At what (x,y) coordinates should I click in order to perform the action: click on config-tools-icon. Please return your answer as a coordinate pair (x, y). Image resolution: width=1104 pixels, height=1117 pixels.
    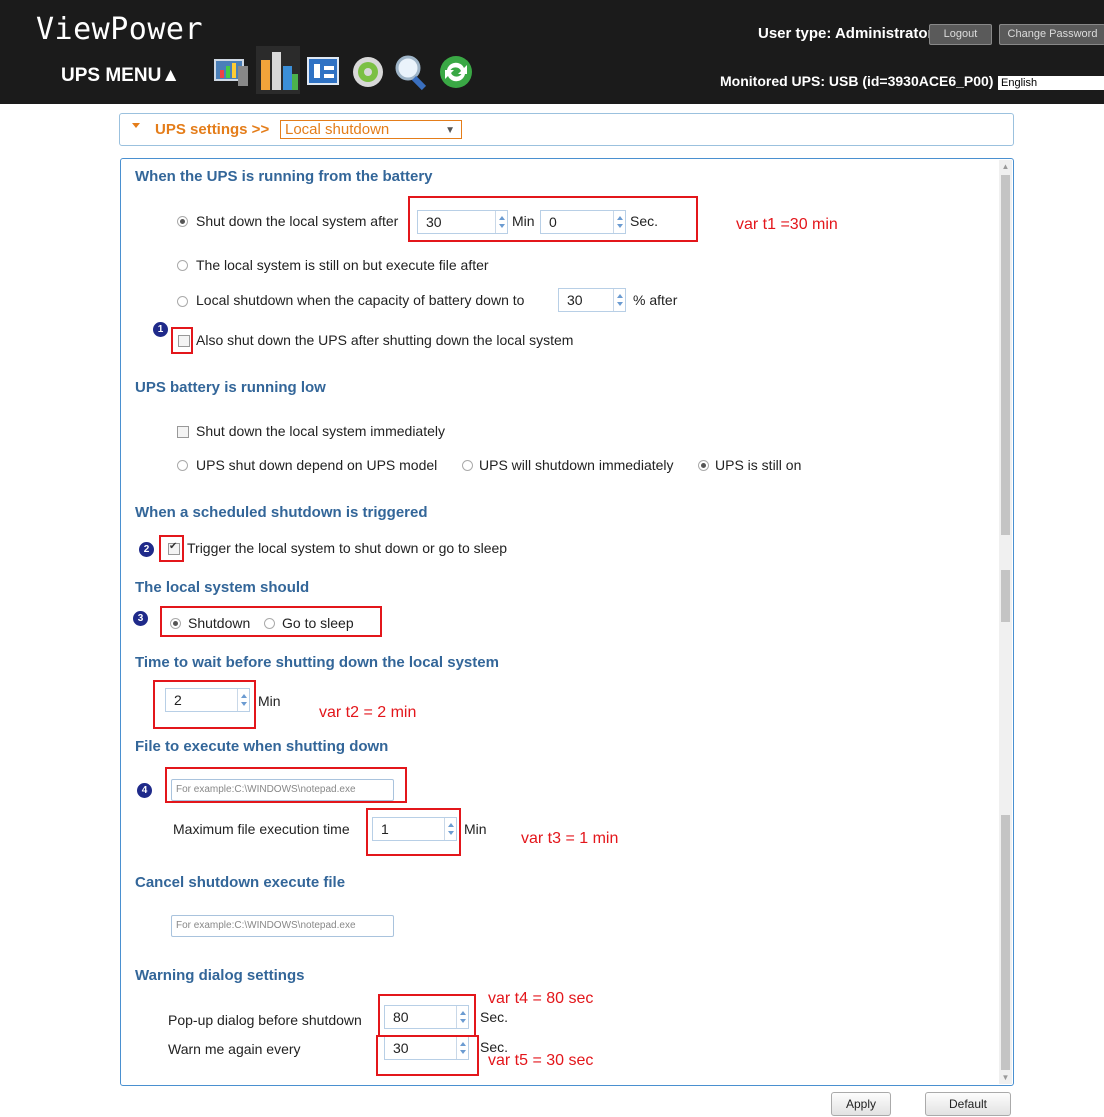
    Looking at the image, I should click on (324, 72).